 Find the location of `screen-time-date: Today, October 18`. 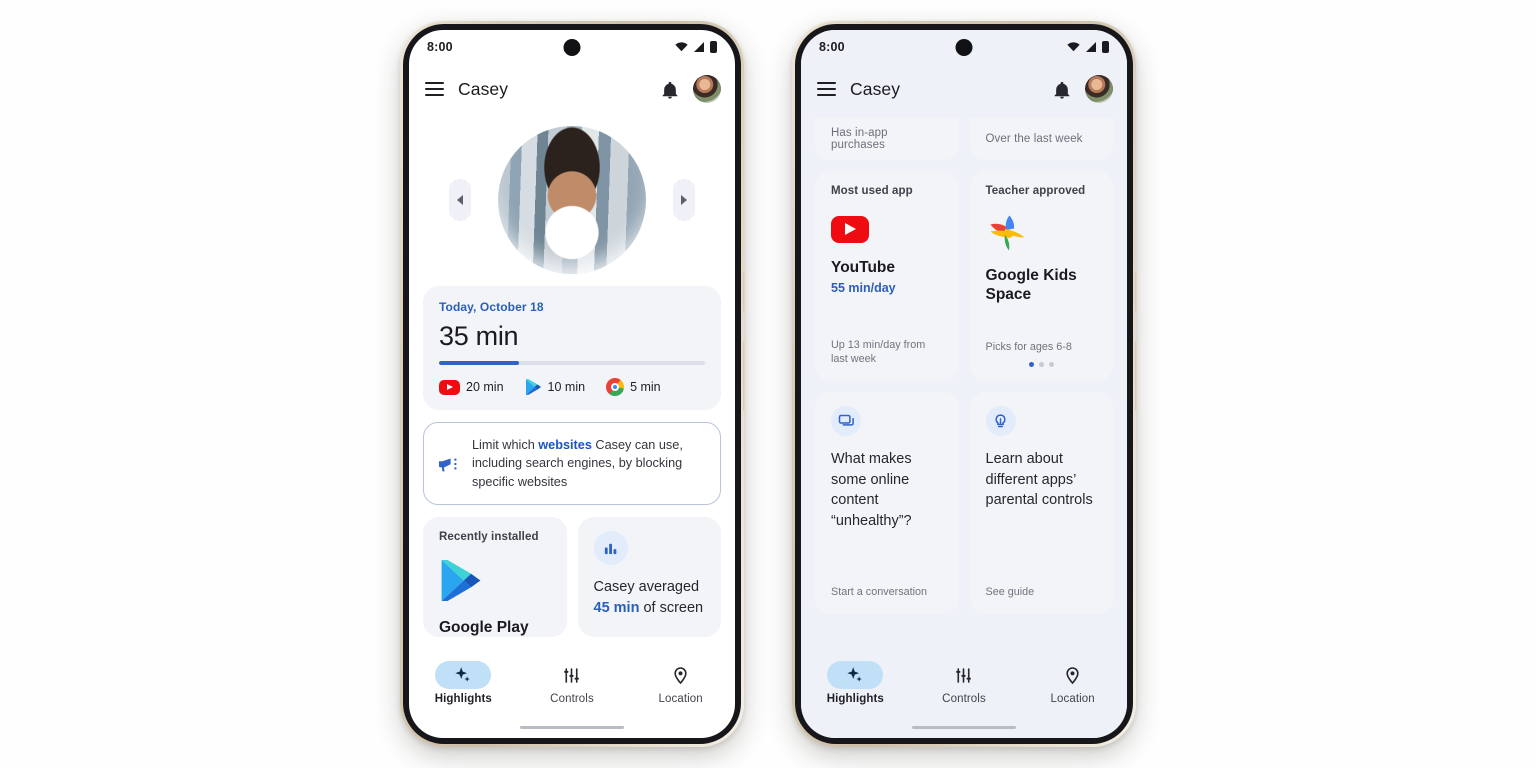

screen-time-date: Today, October 18 is located at coordinates (491, 307).